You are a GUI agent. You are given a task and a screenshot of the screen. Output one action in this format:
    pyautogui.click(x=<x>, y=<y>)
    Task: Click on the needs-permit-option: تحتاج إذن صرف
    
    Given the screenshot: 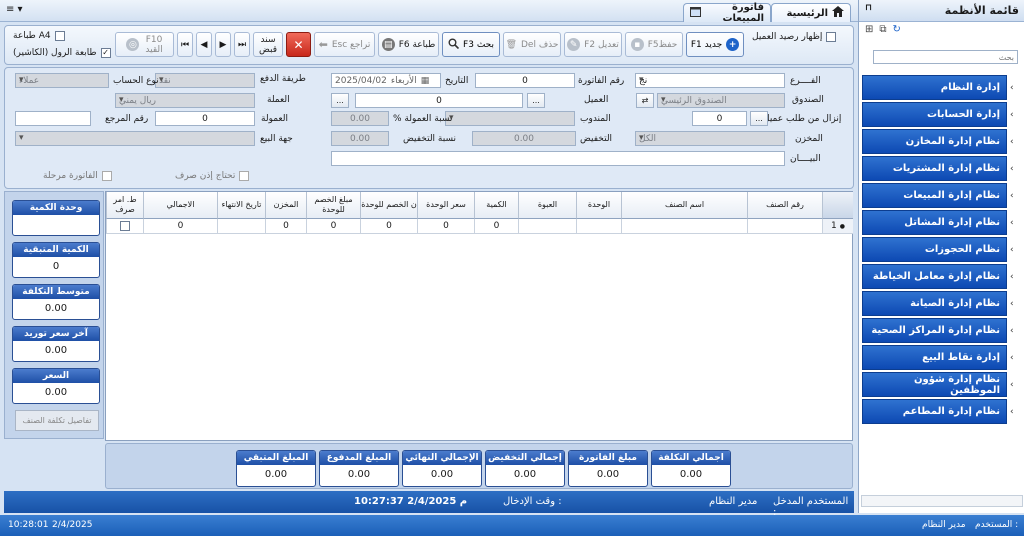 What is the action you would take?
    pyautogui.click(x=212, y=176)
    